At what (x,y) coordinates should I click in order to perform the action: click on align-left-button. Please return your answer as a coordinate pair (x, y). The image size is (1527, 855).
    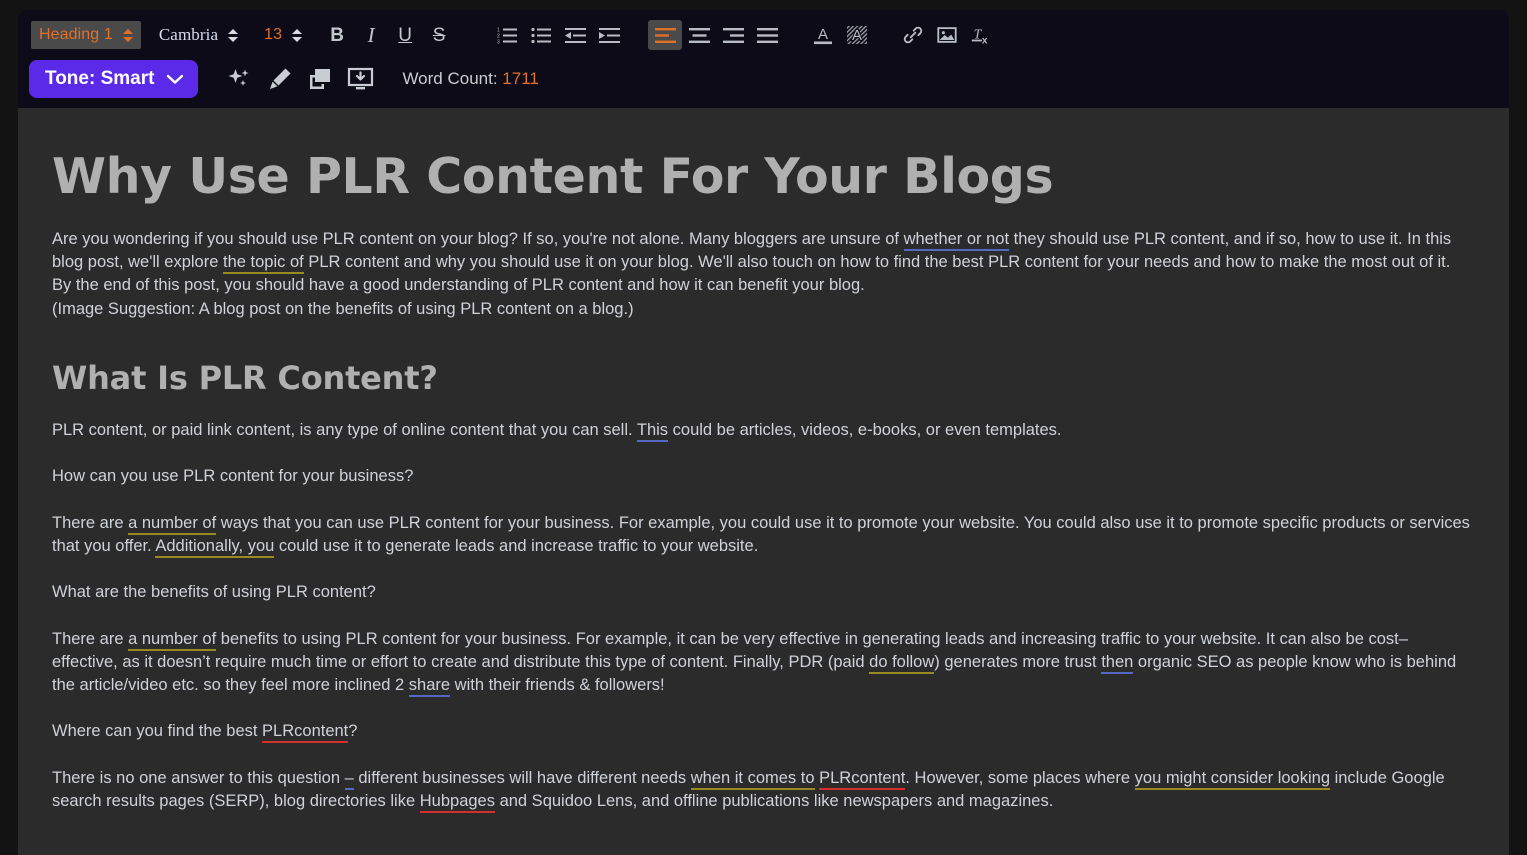
    Looking at the image, I should click on (665, 35).